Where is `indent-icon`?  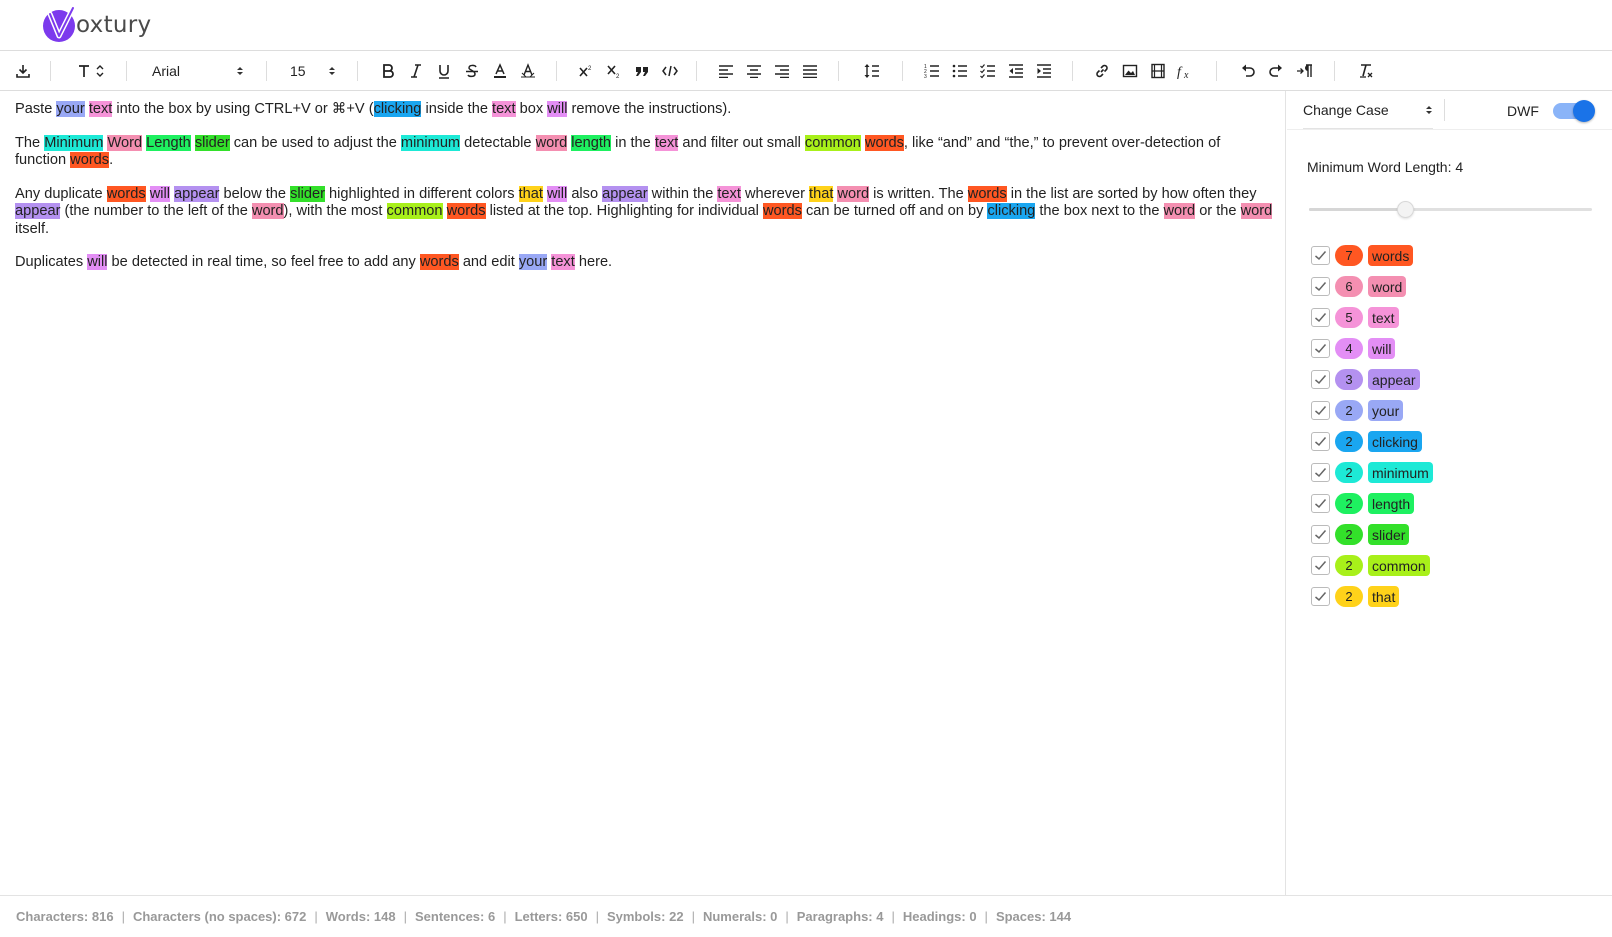 indent-icon is located at coordinates (1044, 70).